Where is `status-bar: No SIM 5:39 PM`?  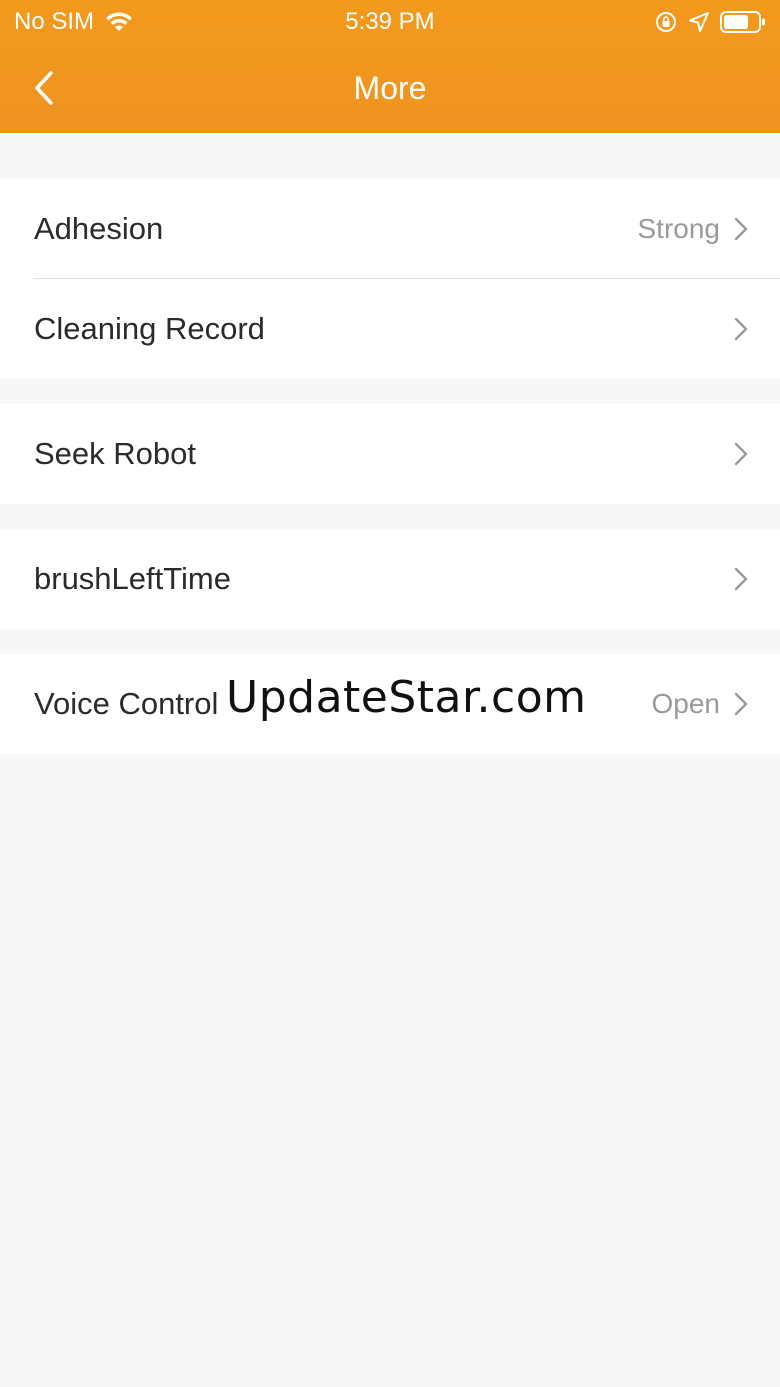 status-bar: No SIM 5:39 PM is located at coordinates (390, 22).